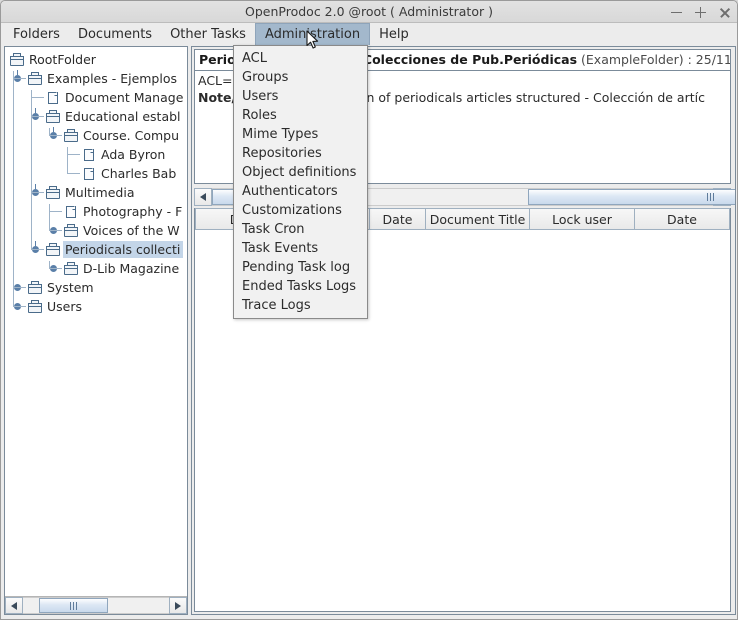  I want to click on tree-scroll-left-button, so click(14, 605).